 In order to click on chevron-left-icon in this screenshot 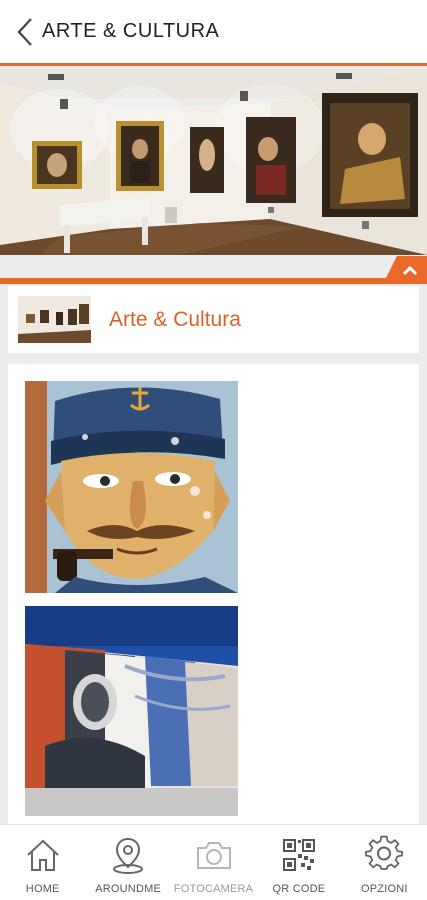, I will do `click(24, 31)`.